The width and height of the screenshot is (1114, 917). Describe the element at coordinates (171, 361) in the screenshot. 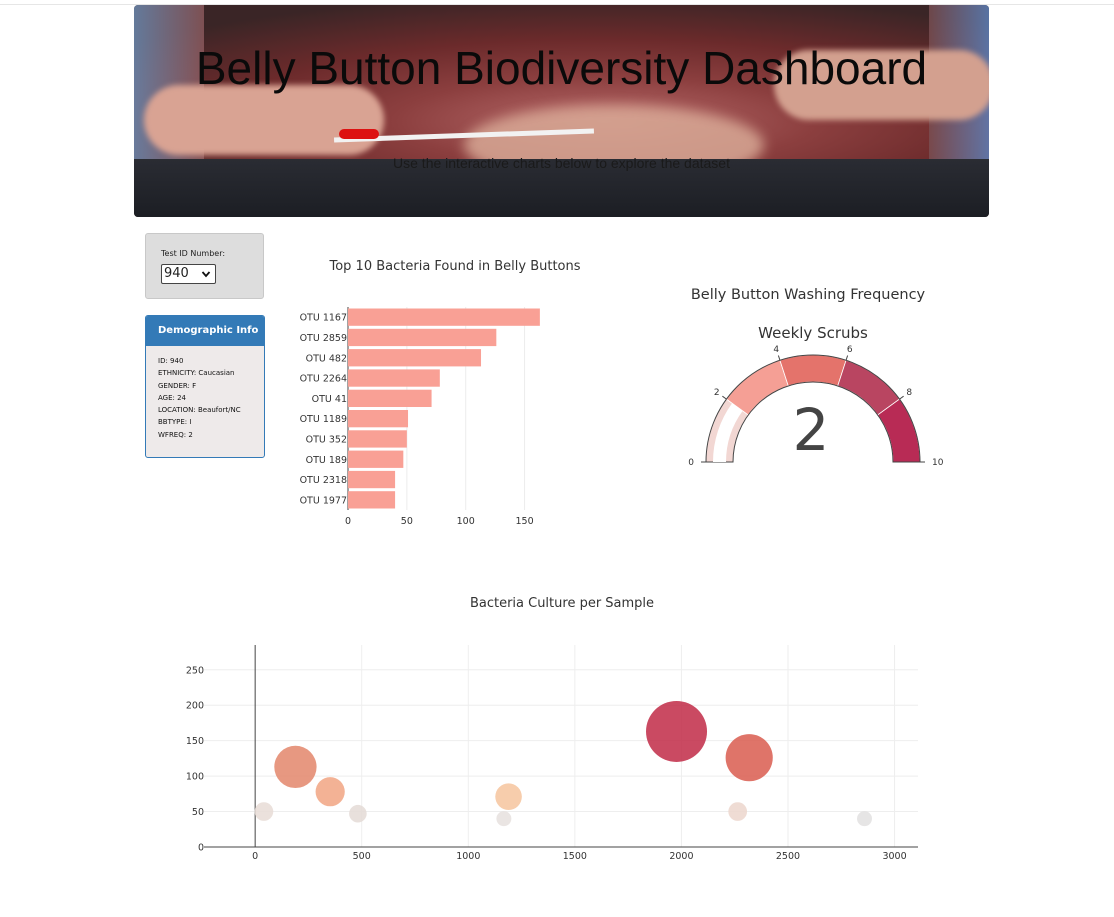

I see `demographic-line: ID: 940` at that location.